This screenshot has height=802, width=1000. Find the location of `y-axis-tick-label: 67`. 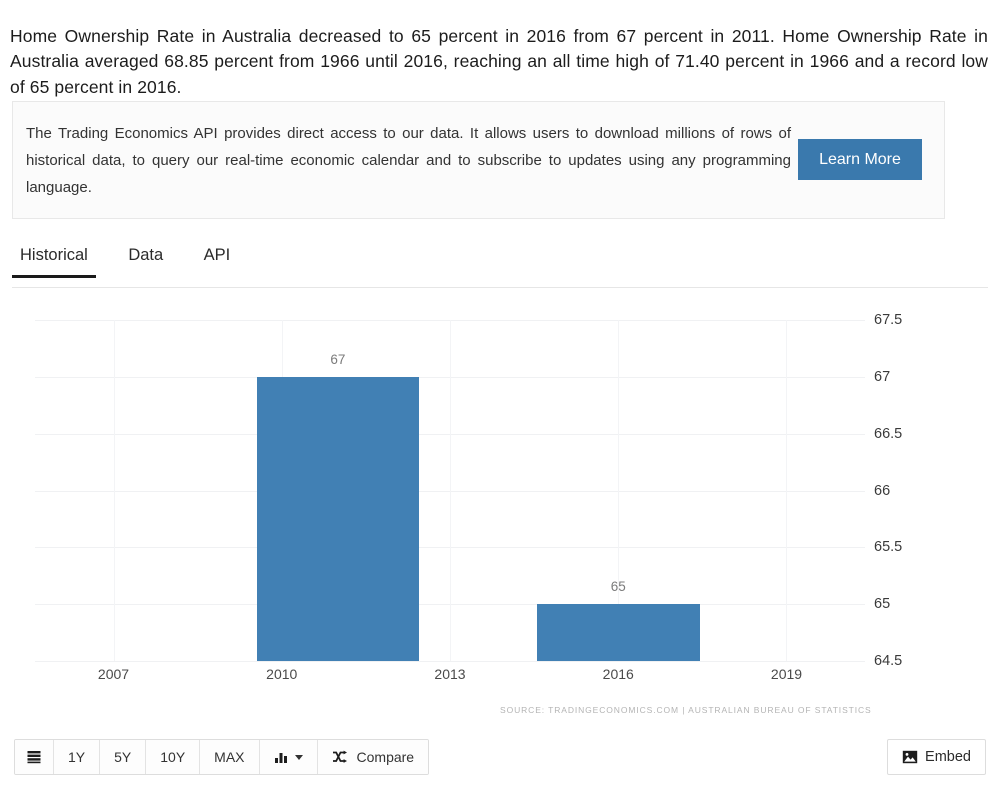

y-axis-tick-label: 67 is located at coordinates (882, 376).